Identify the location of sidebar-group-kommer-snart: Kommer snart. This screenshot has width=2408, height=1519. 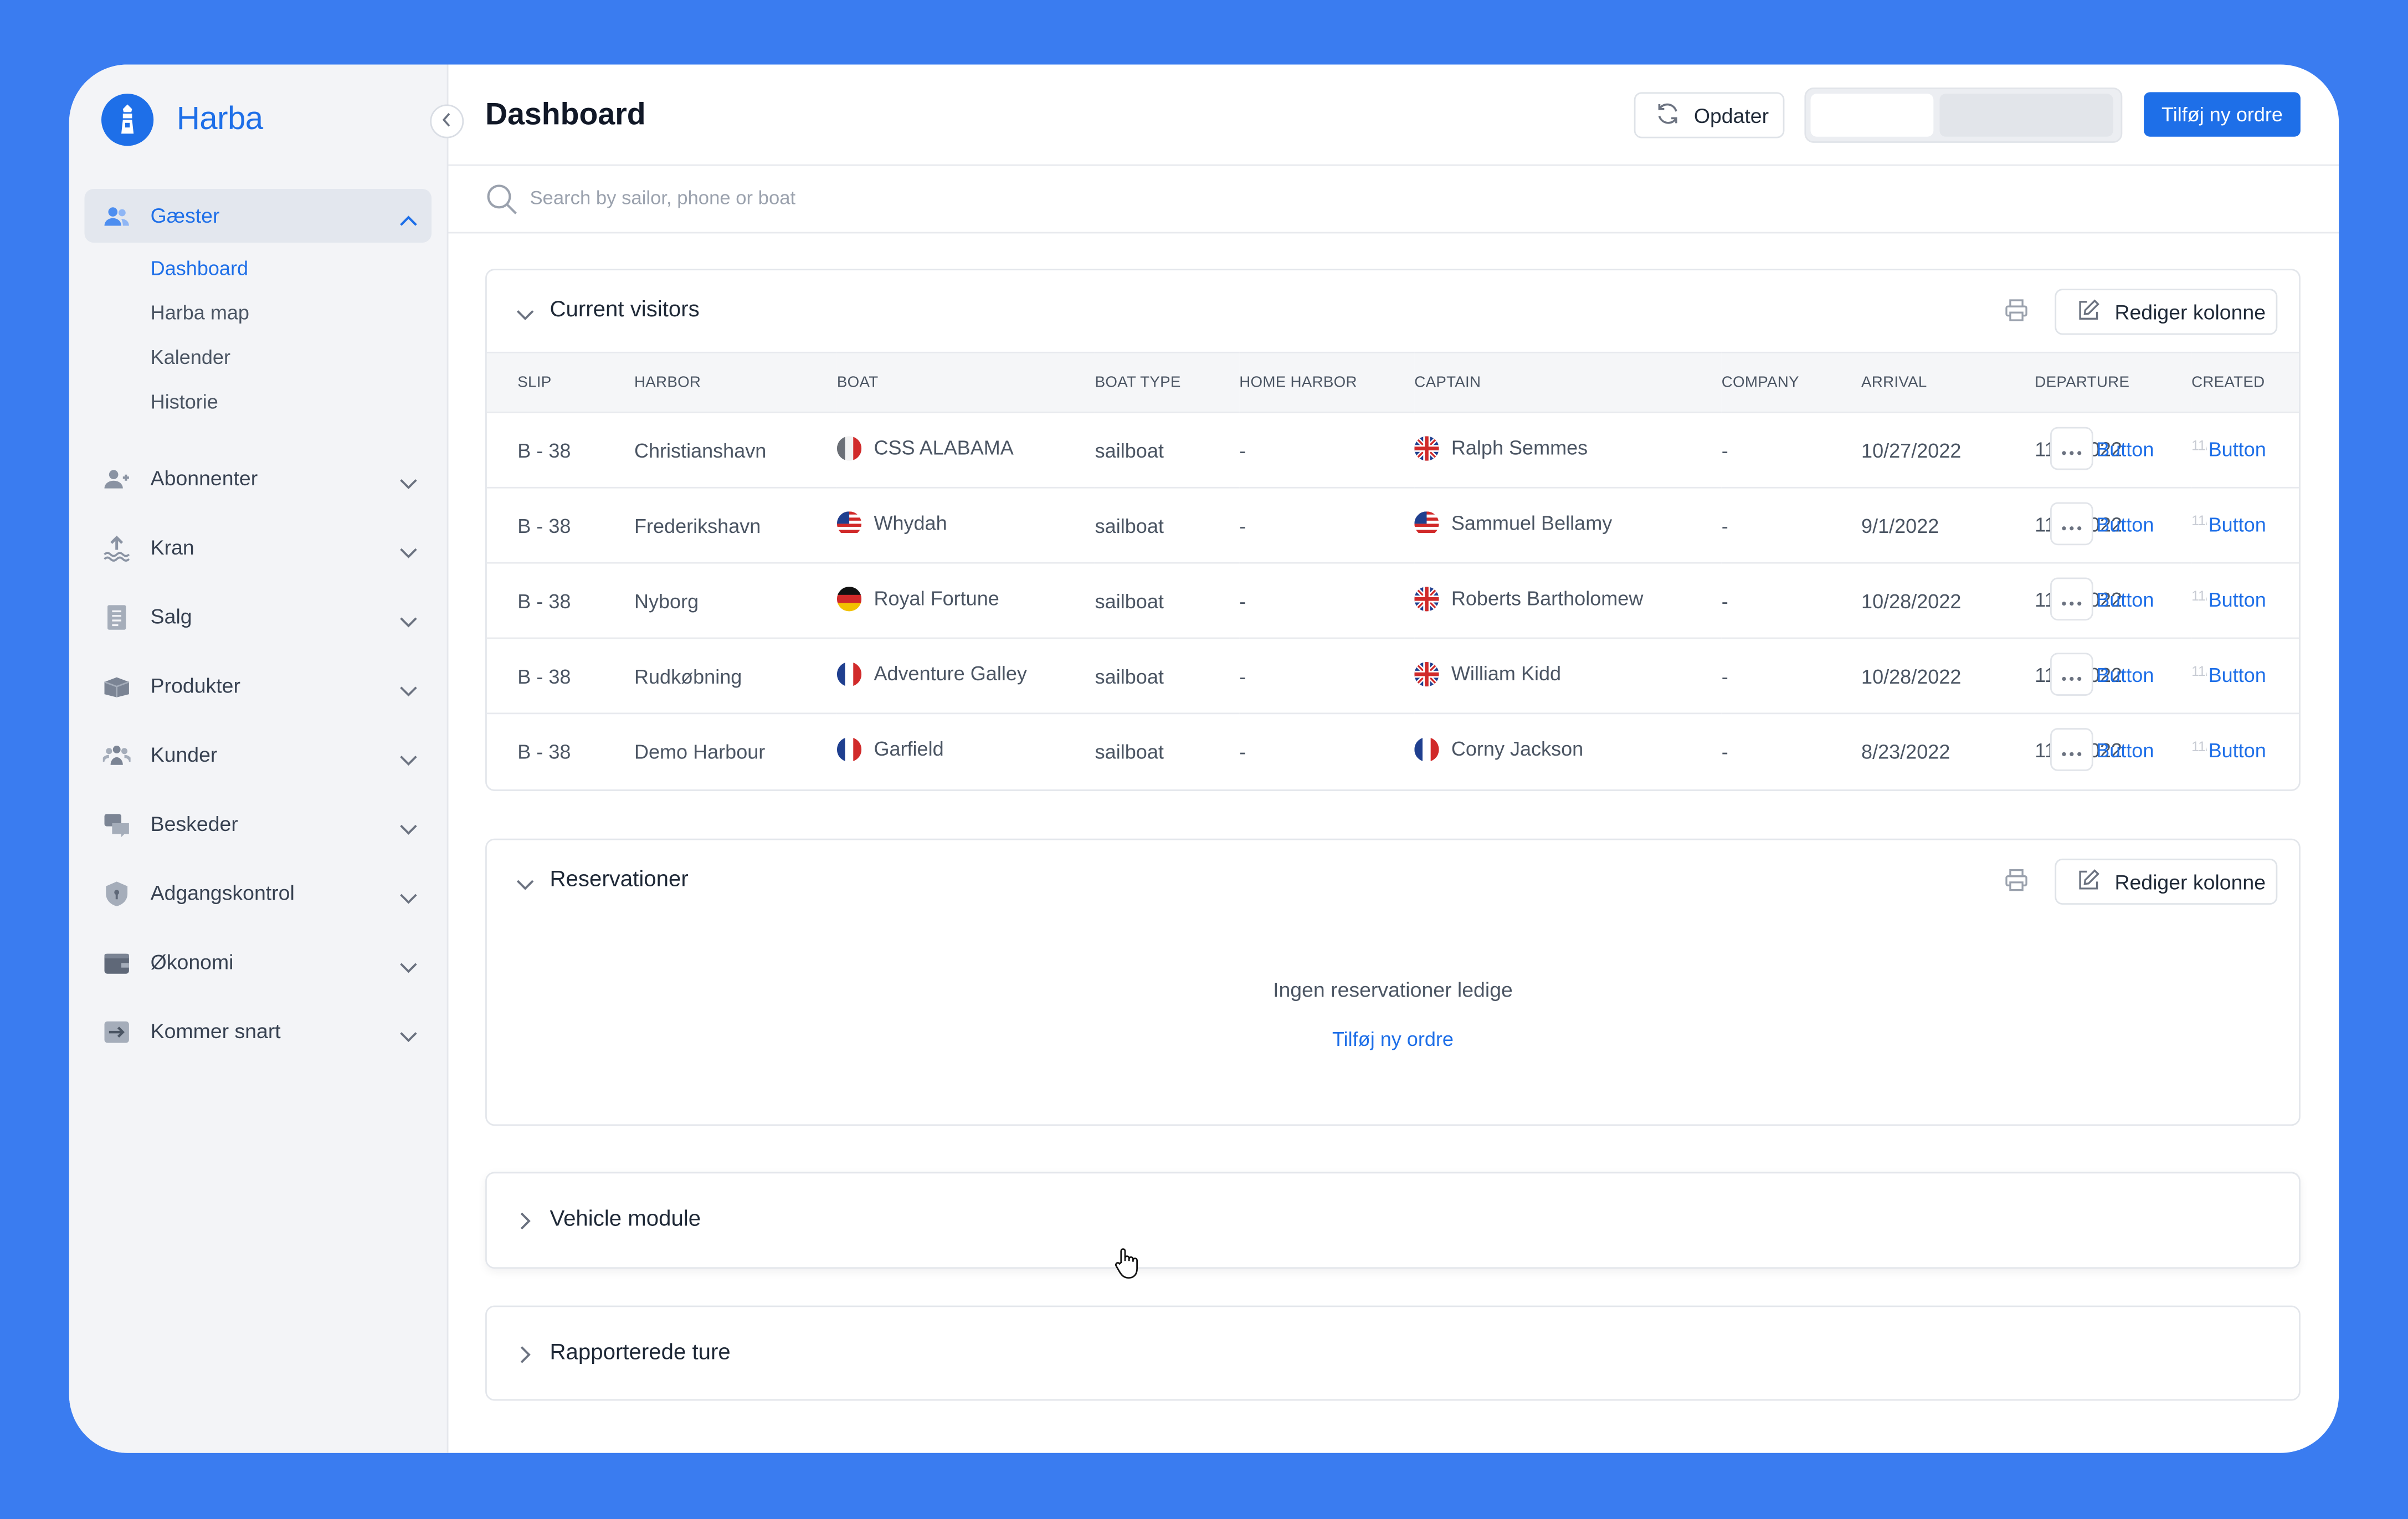
(258, 1031).